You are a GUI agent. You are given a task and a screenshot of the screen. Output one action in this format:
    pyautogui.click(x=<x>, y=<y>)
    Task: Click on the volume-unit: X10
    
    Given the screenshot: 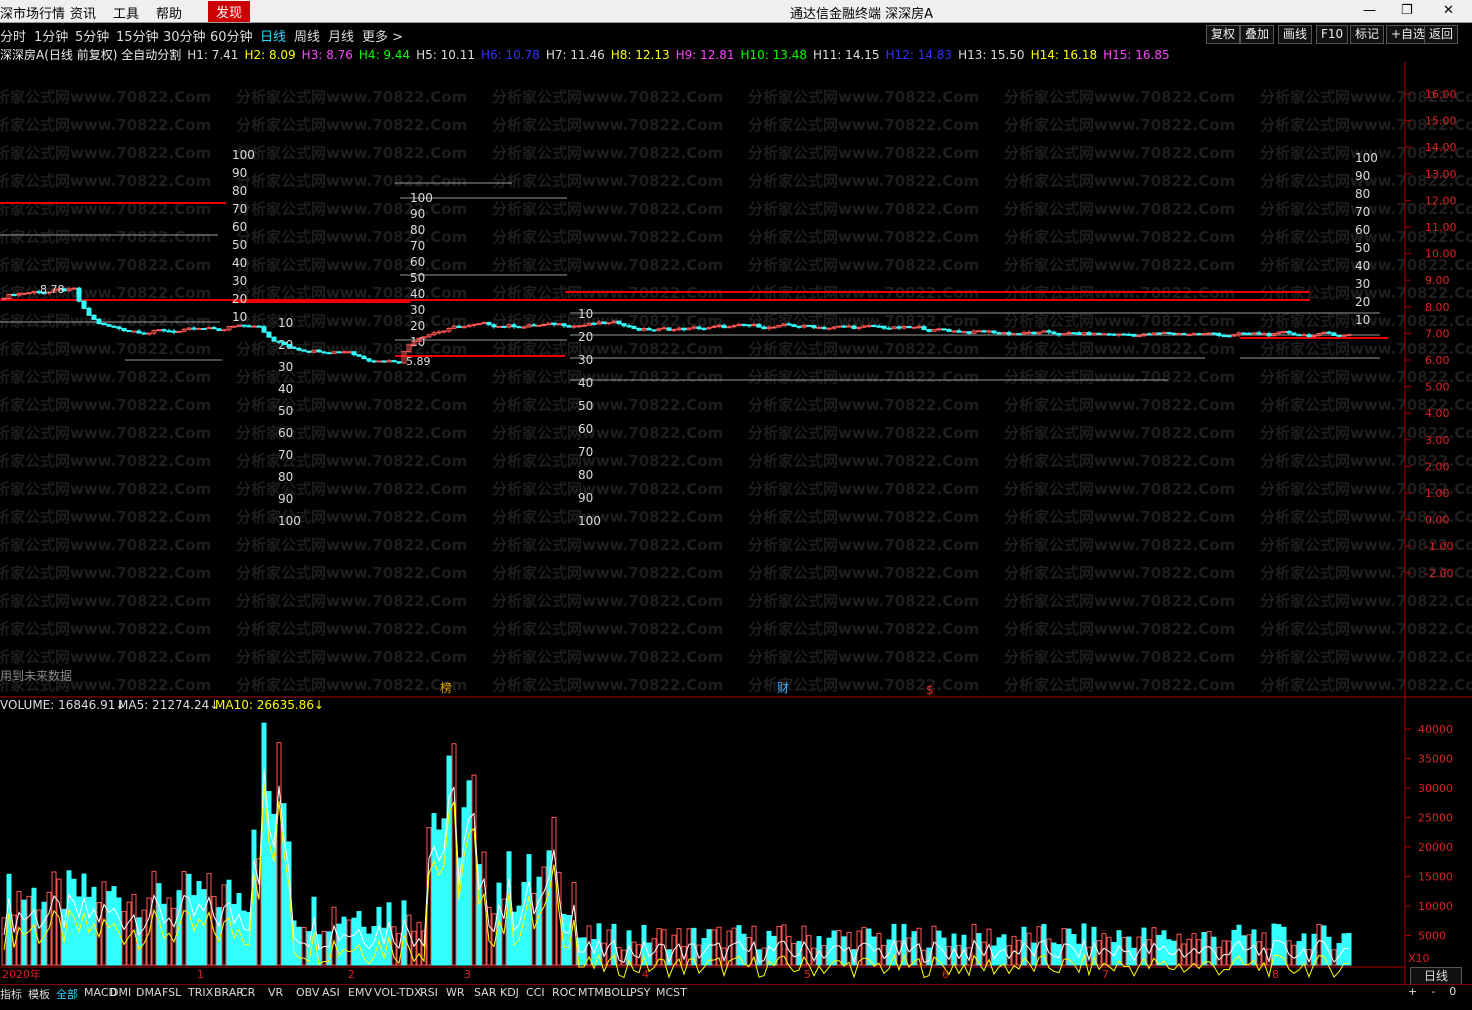 What is the action you would take?
    pyautogui.click(x=1419, y=958)
    